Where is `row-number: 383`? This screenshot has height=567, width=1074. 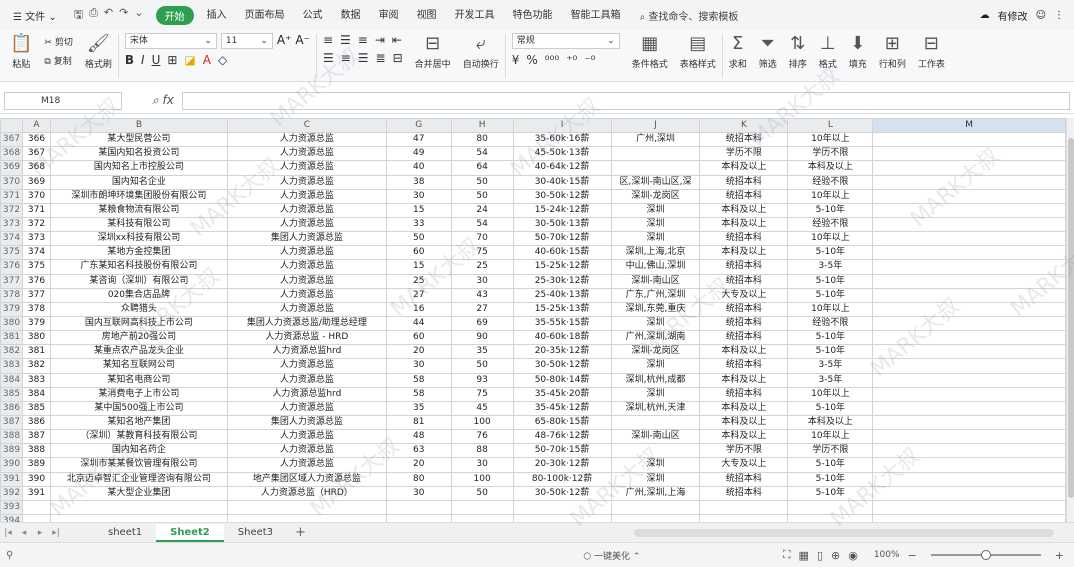 row-number: 383 is located at coordinates (11, 366).